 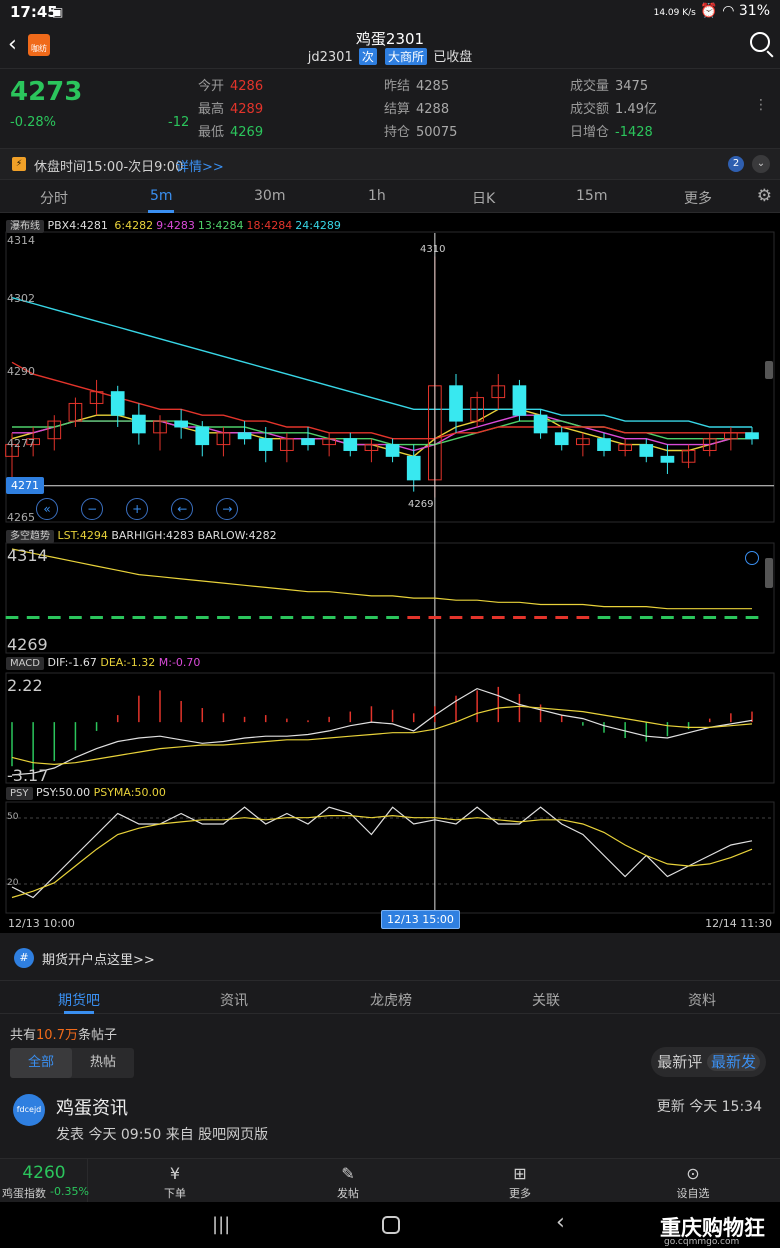 I want to click on search-icon, so click(x=762, y=45).